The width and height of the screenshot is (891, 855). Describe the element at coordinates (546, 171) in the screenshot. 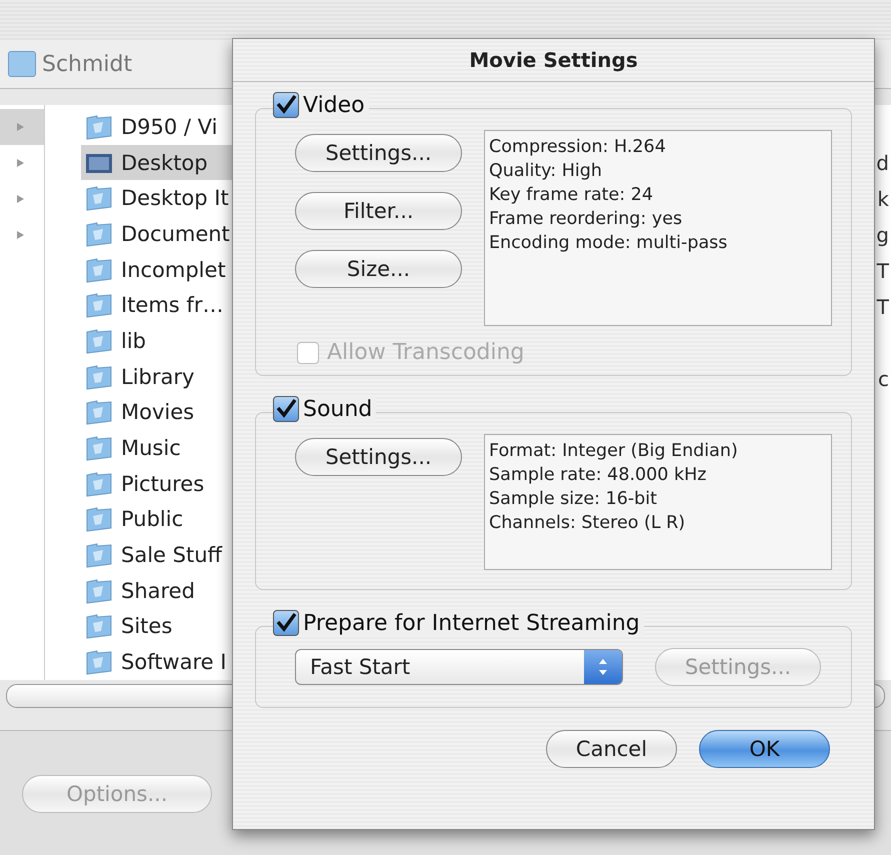

I see `info-text: Quality: High` at that location.